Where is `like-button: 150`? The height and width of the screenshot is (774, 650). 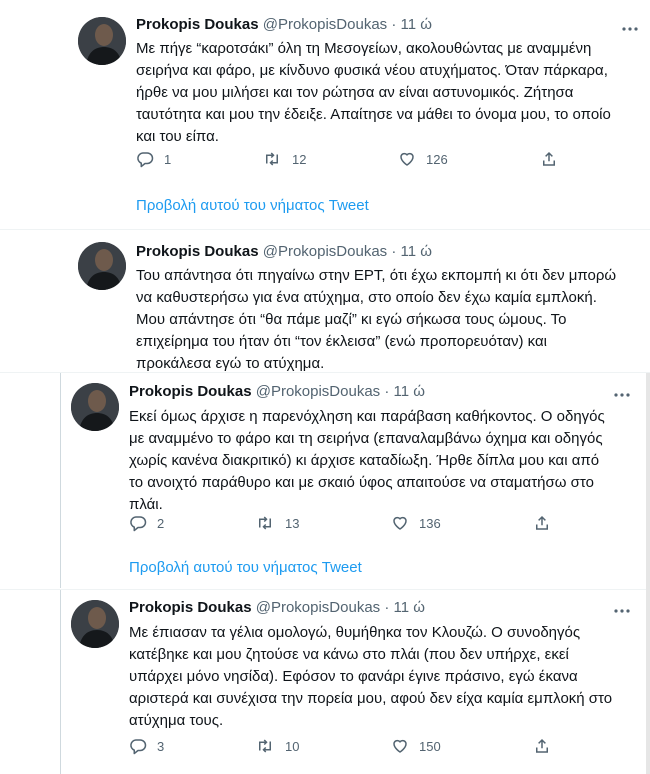 like-button: 150 is located at coordinates (416, 746).